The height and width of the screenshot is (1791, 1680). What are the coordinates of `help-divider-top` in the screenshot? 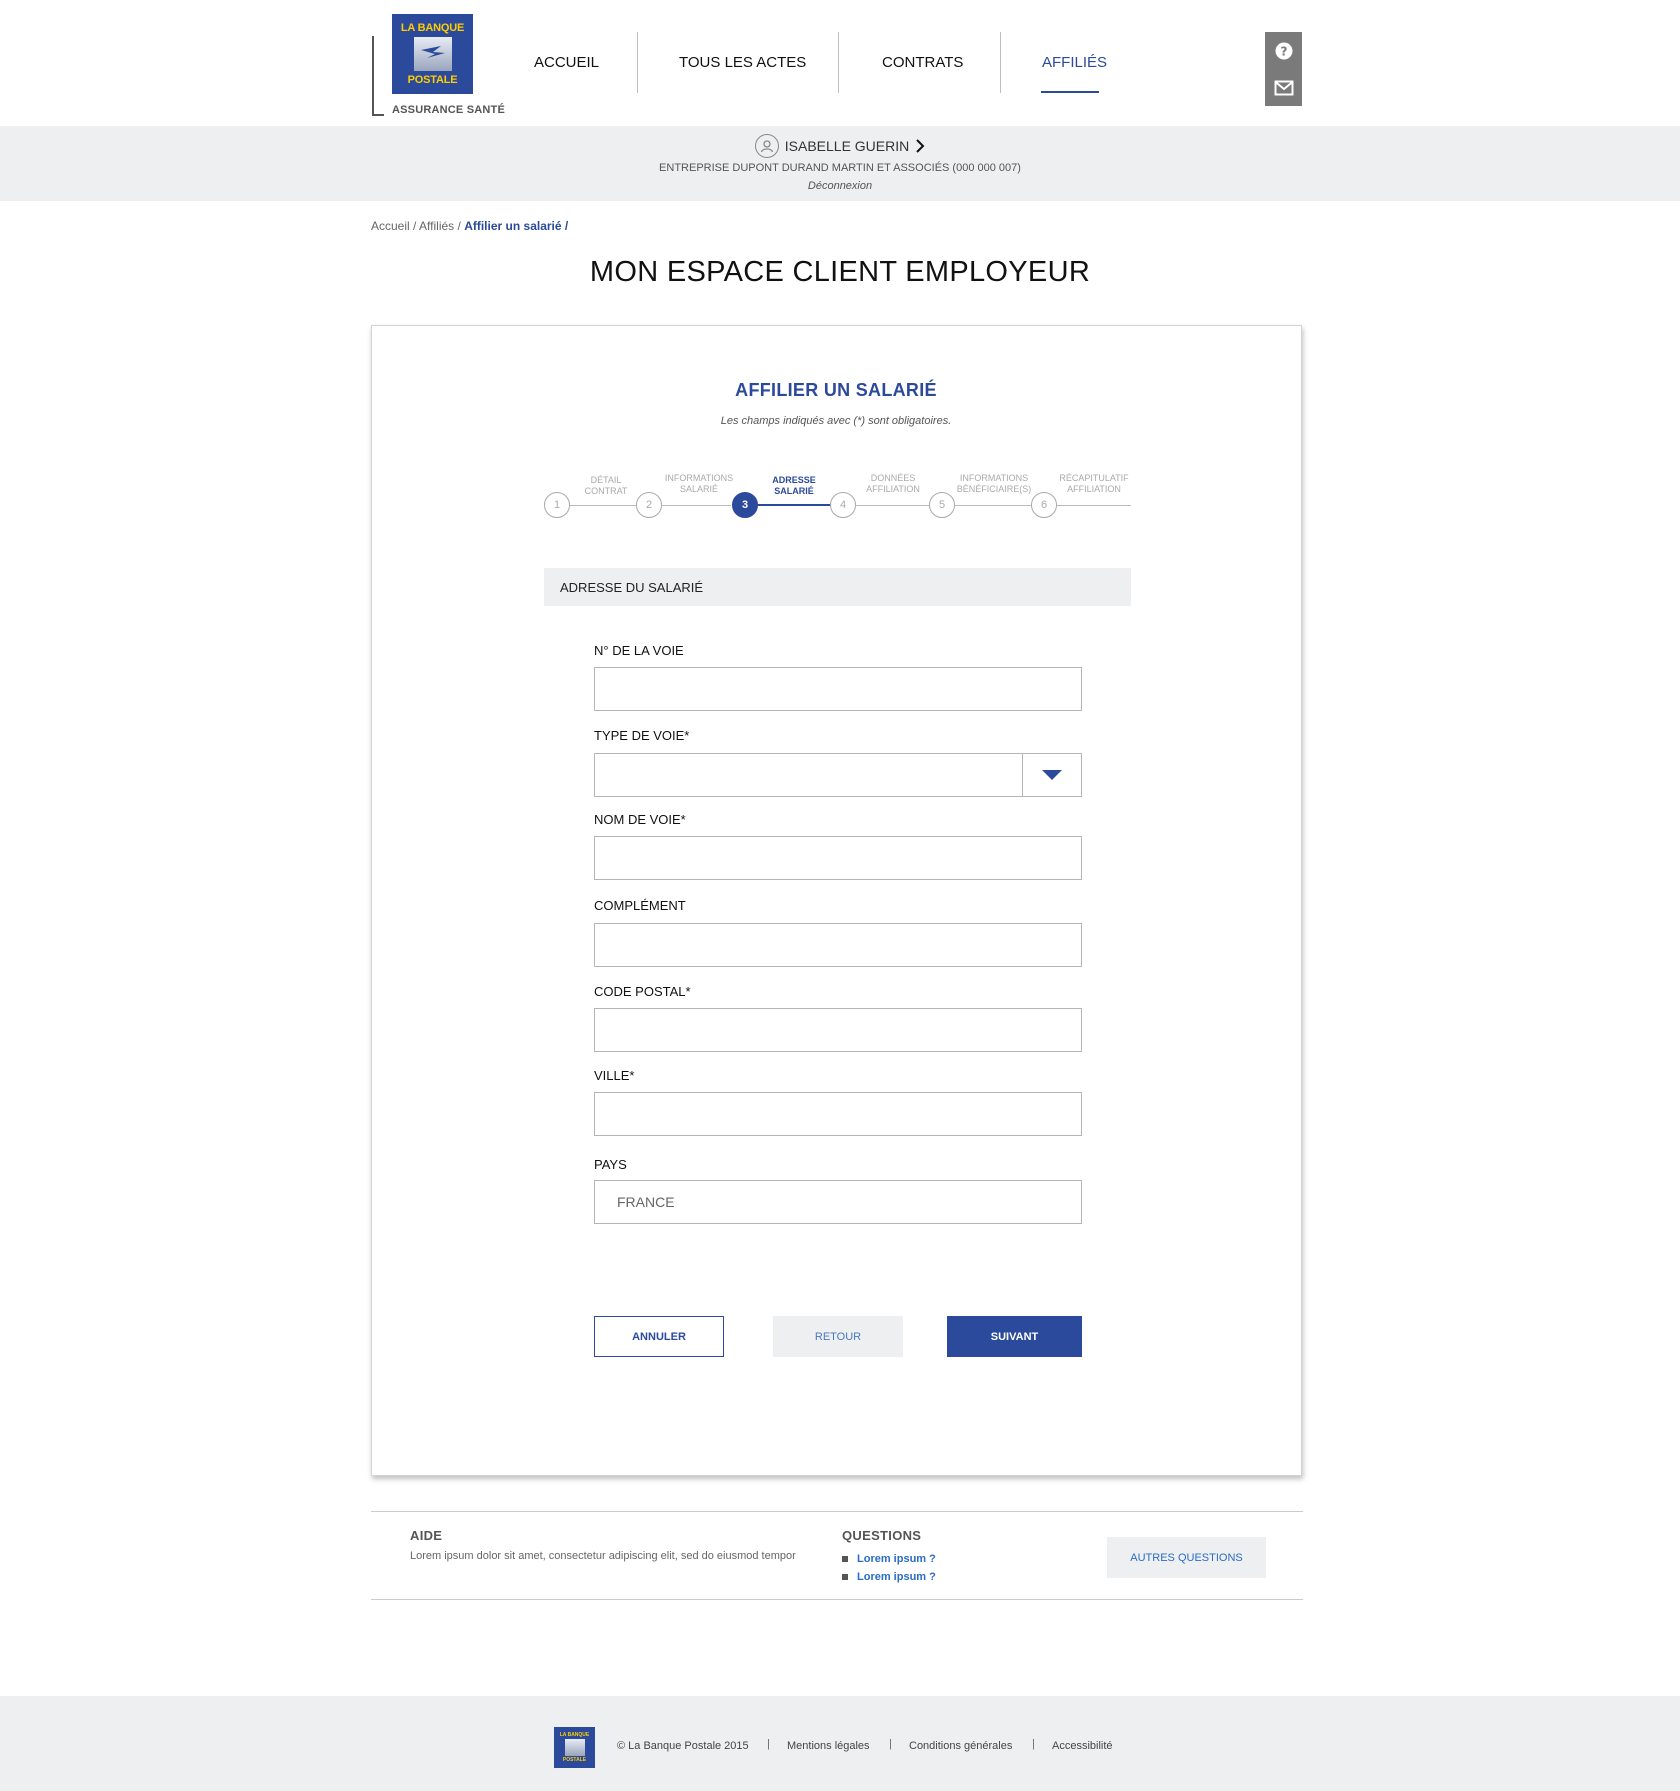 It's located at (837, 1511).